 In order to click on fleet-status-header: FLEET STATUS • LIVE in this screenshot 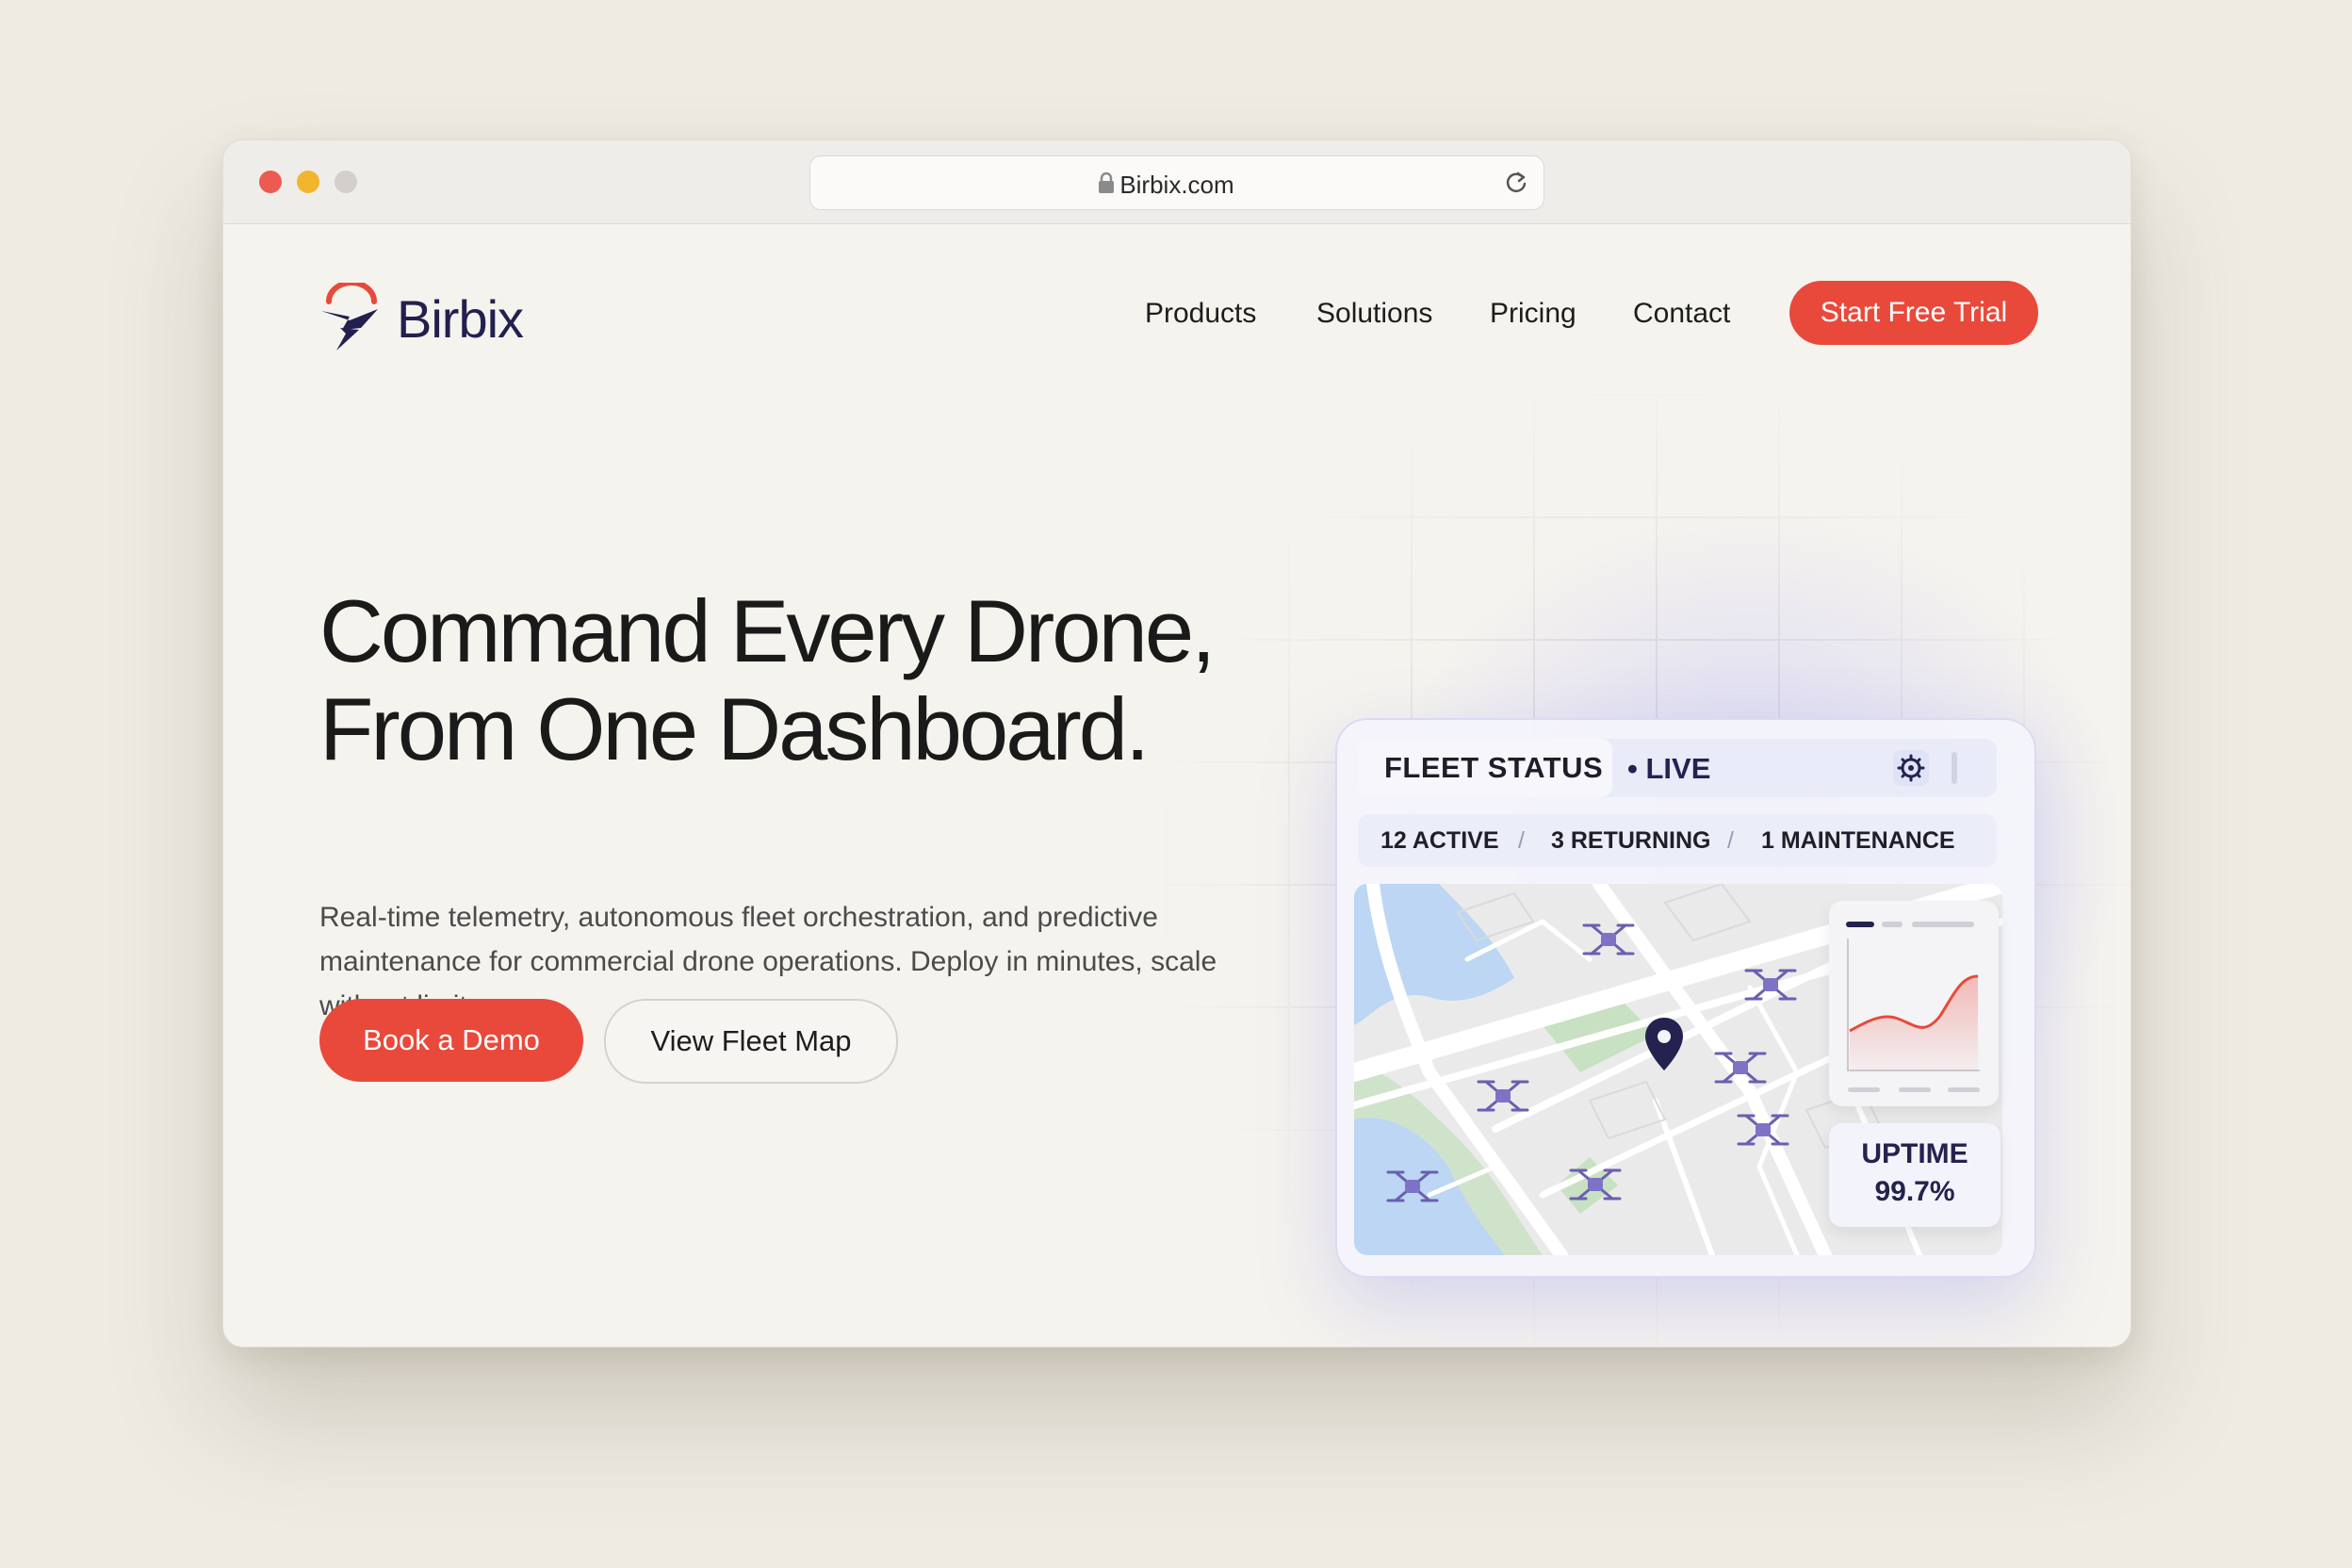, I will do `click(1678, 768)`.